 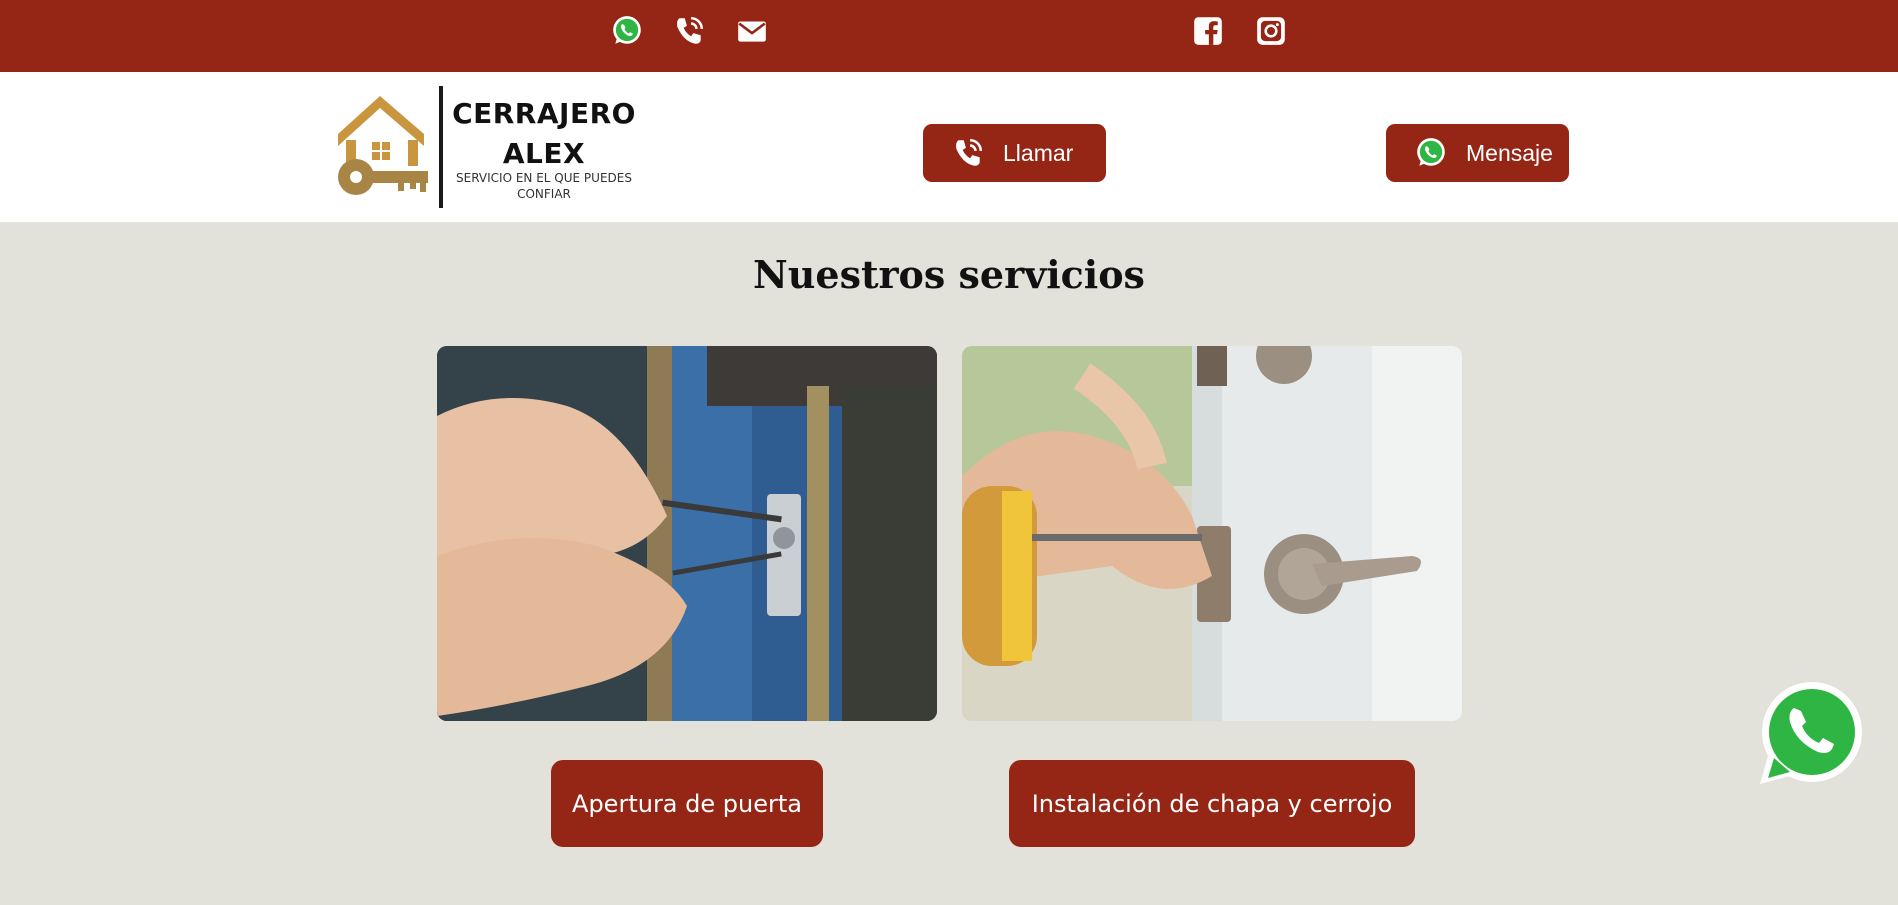 I want to click on facebook-icon, so click(x=1208, y=31).